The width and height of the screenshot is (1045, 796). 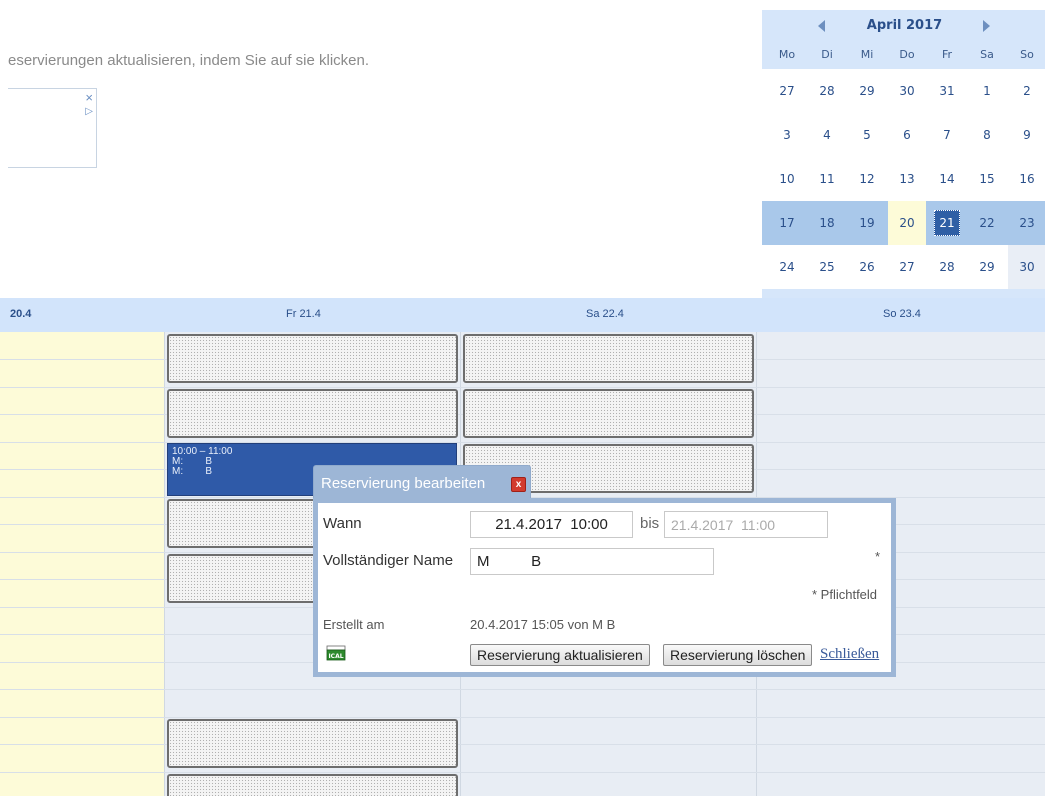 What do you see at coordinates (827, 54) in the screenshot?
I see `weekday-header: Di` at bounding box center [827, 54].